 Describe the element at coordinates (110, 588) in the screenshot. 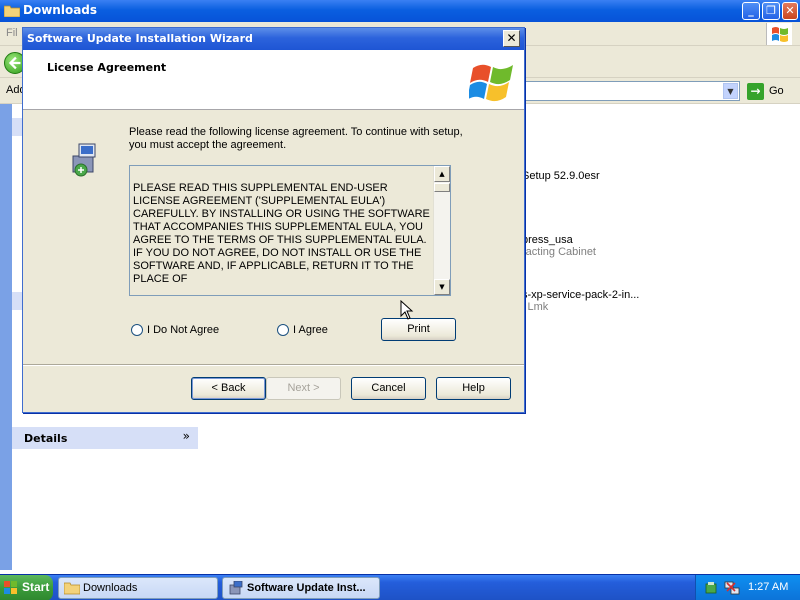

I see `taskbar-item-label: Downloads` at that location.